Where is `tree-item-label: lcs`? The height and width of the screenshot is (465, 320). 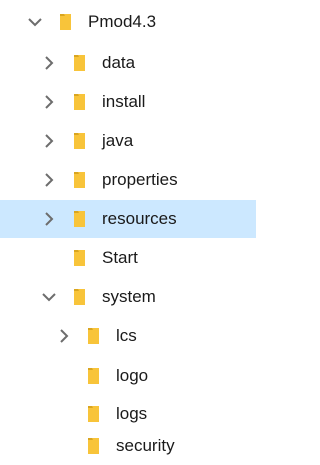 tree-item-label: lcs is located at coordinates (126, 335).